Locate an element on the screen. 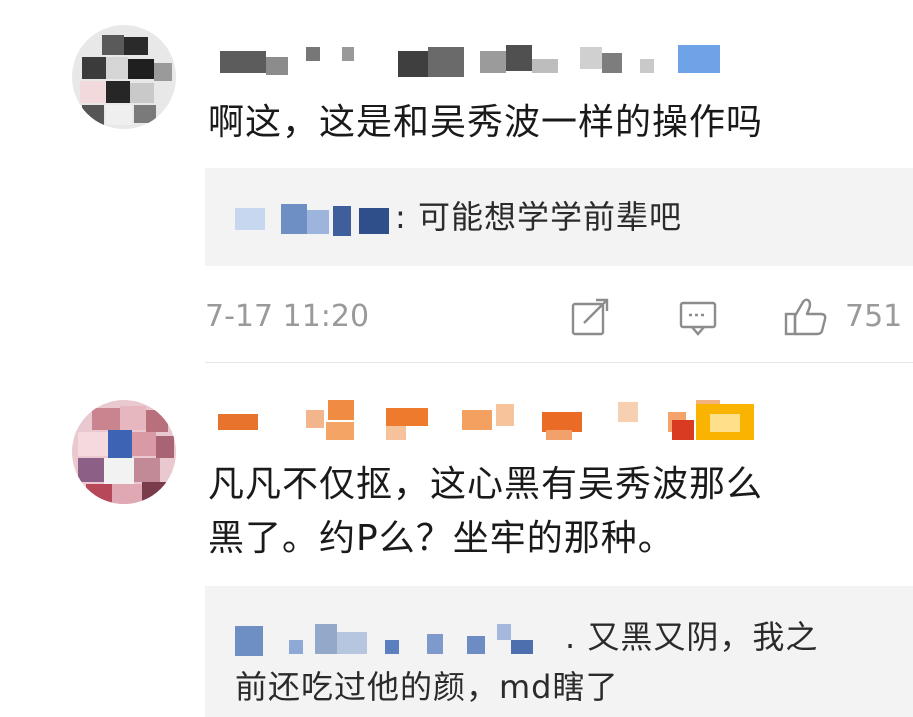 This screenshot has height=717, width=913. comment-text: 啊这，这是和吴秀波一样的操作吗 is located at coordinates (486, 122).